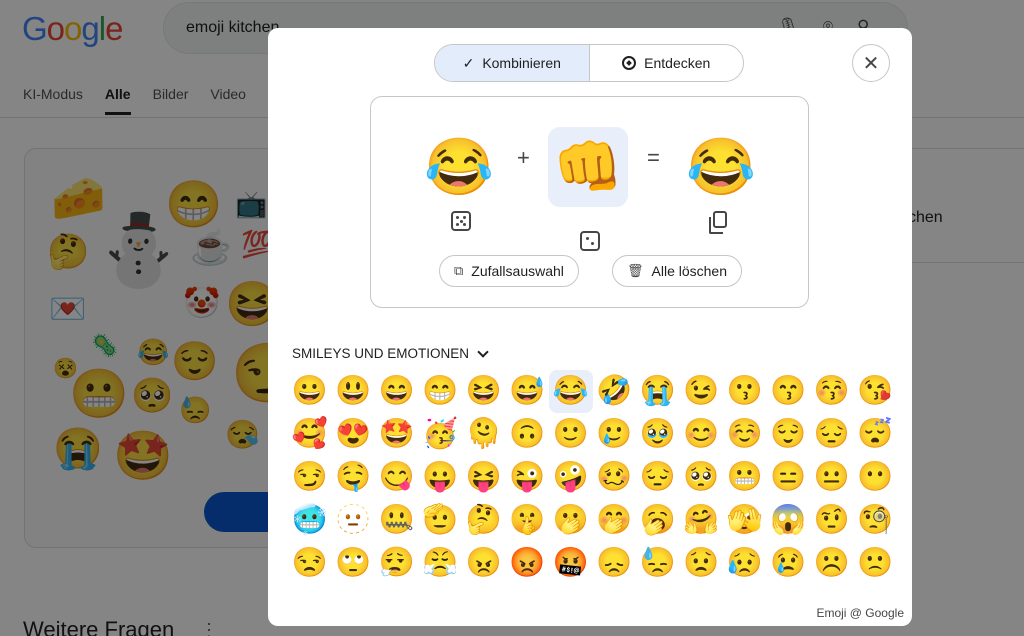 The image size is (1024, 636). Describe the element at coordinates (310, 391) in the screenshot. I see `emoji-option: 😀` at that location.